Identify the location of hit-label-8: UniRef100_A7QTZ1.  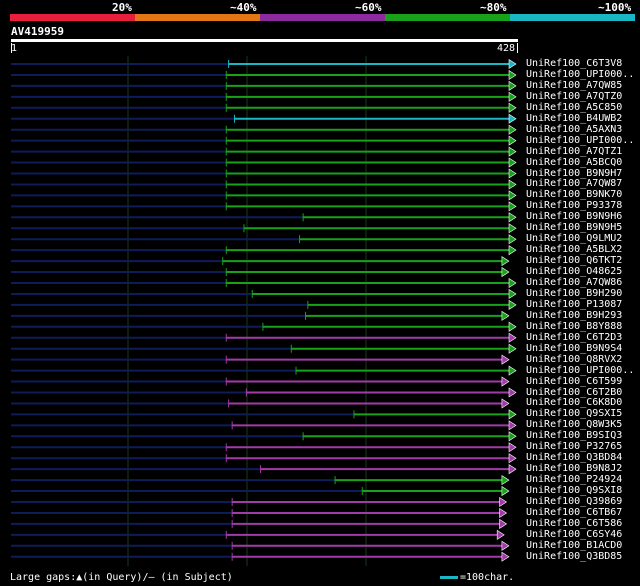
(574, 151).